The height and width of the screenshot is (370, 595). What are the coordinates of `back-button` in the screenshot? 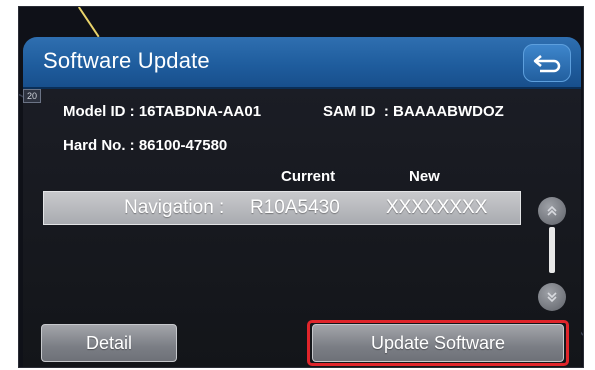 It's located at (547, 63).